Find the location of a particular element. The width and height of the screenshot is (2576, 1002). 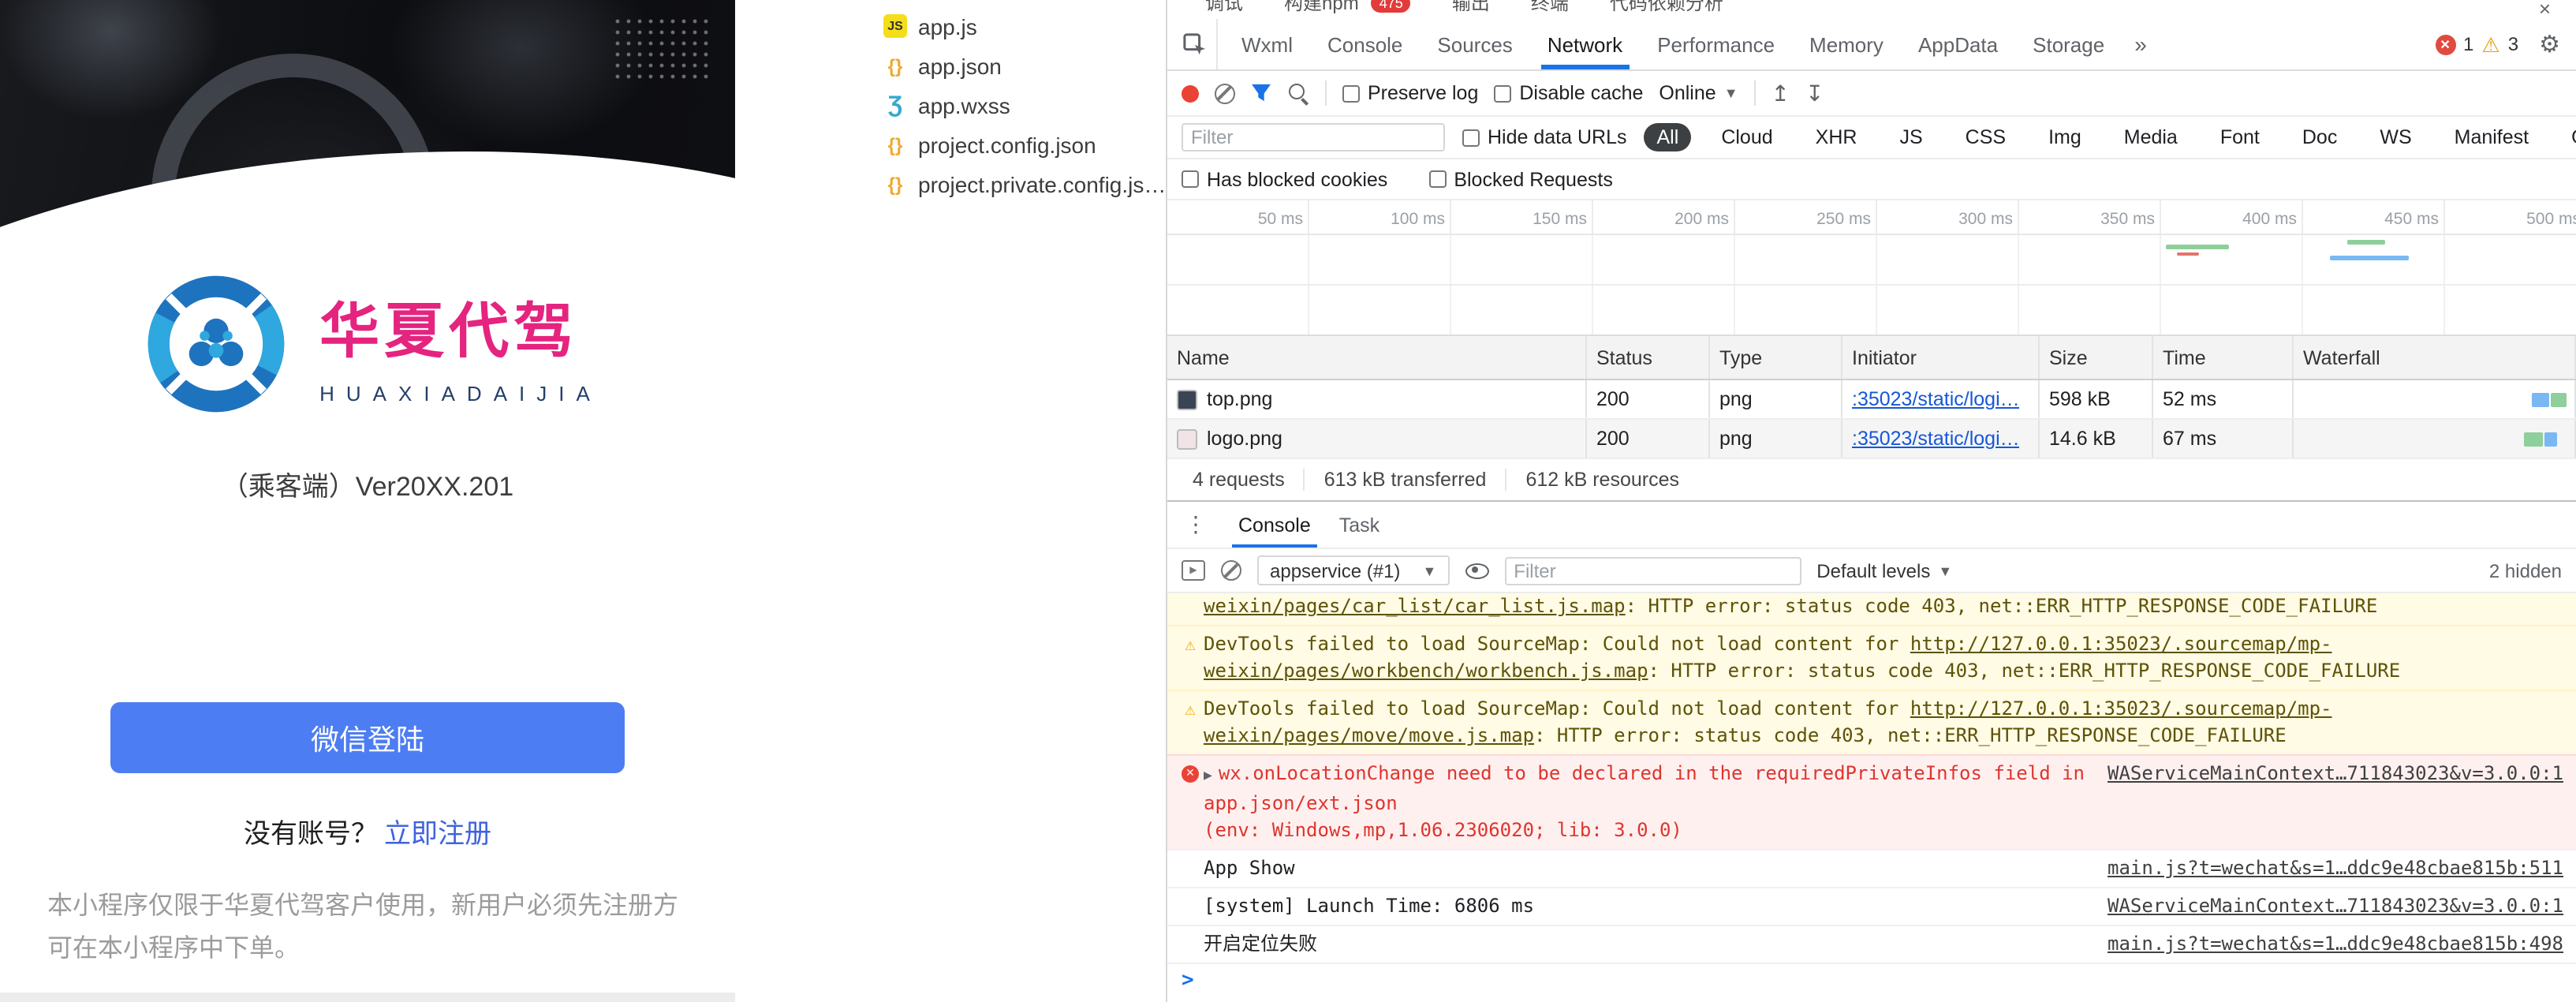

devtools-tab-sources: Sources is located at coordinates (1474, 44).